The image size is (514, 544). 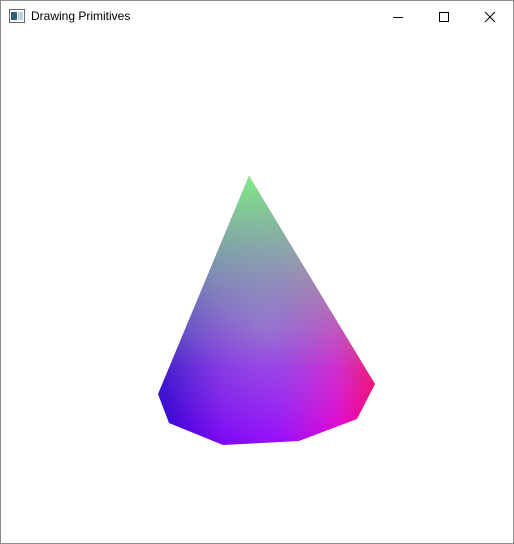 What do you see at coordinates (257, 513) in the screenshot?
I see `client-bottom` at bounding box center [257, 513].